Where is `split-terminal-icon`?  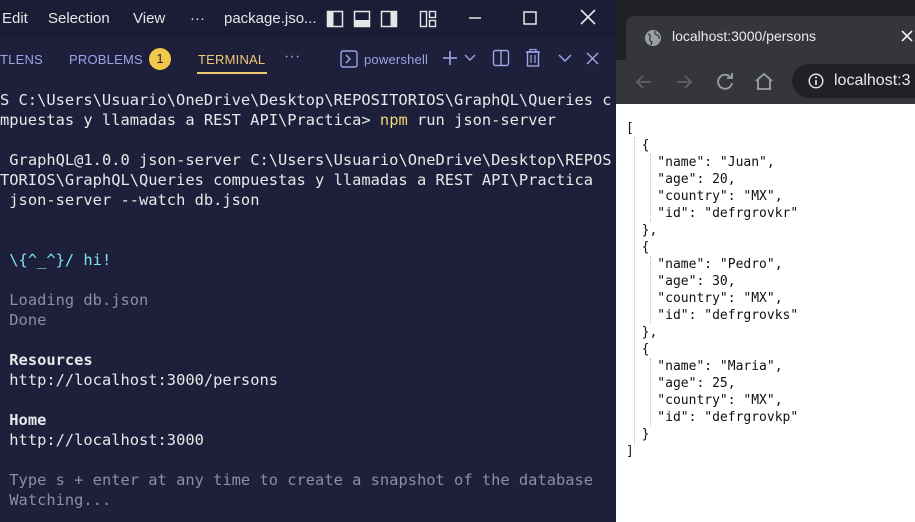 split-terminal-icon is located at coordinates (501, 58).